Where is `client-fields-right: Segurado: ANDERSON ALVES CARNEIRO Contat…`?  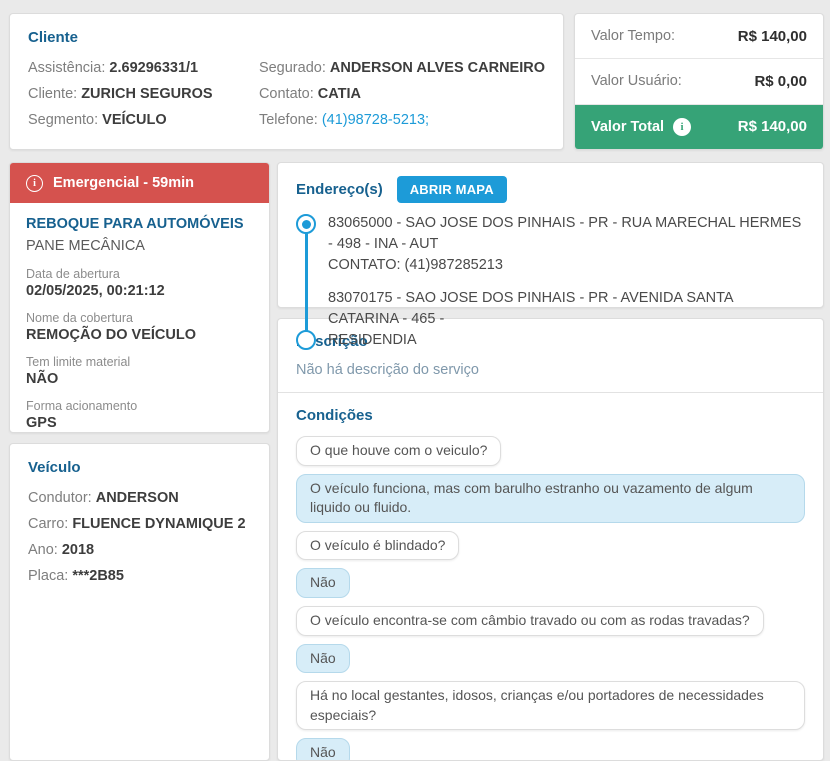
client-fields-right: Segurado: ANDERSON ALVES CARNEIRO Contat… is located at coordinates (402, 94).